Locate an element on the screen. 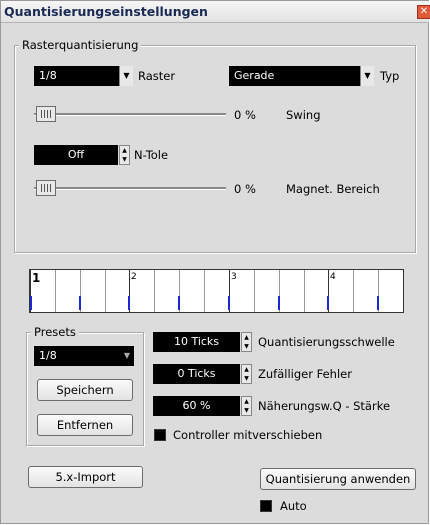 This screenshot has width=430, height=525. auto-label: Auto is located at coordinates (293, 506).